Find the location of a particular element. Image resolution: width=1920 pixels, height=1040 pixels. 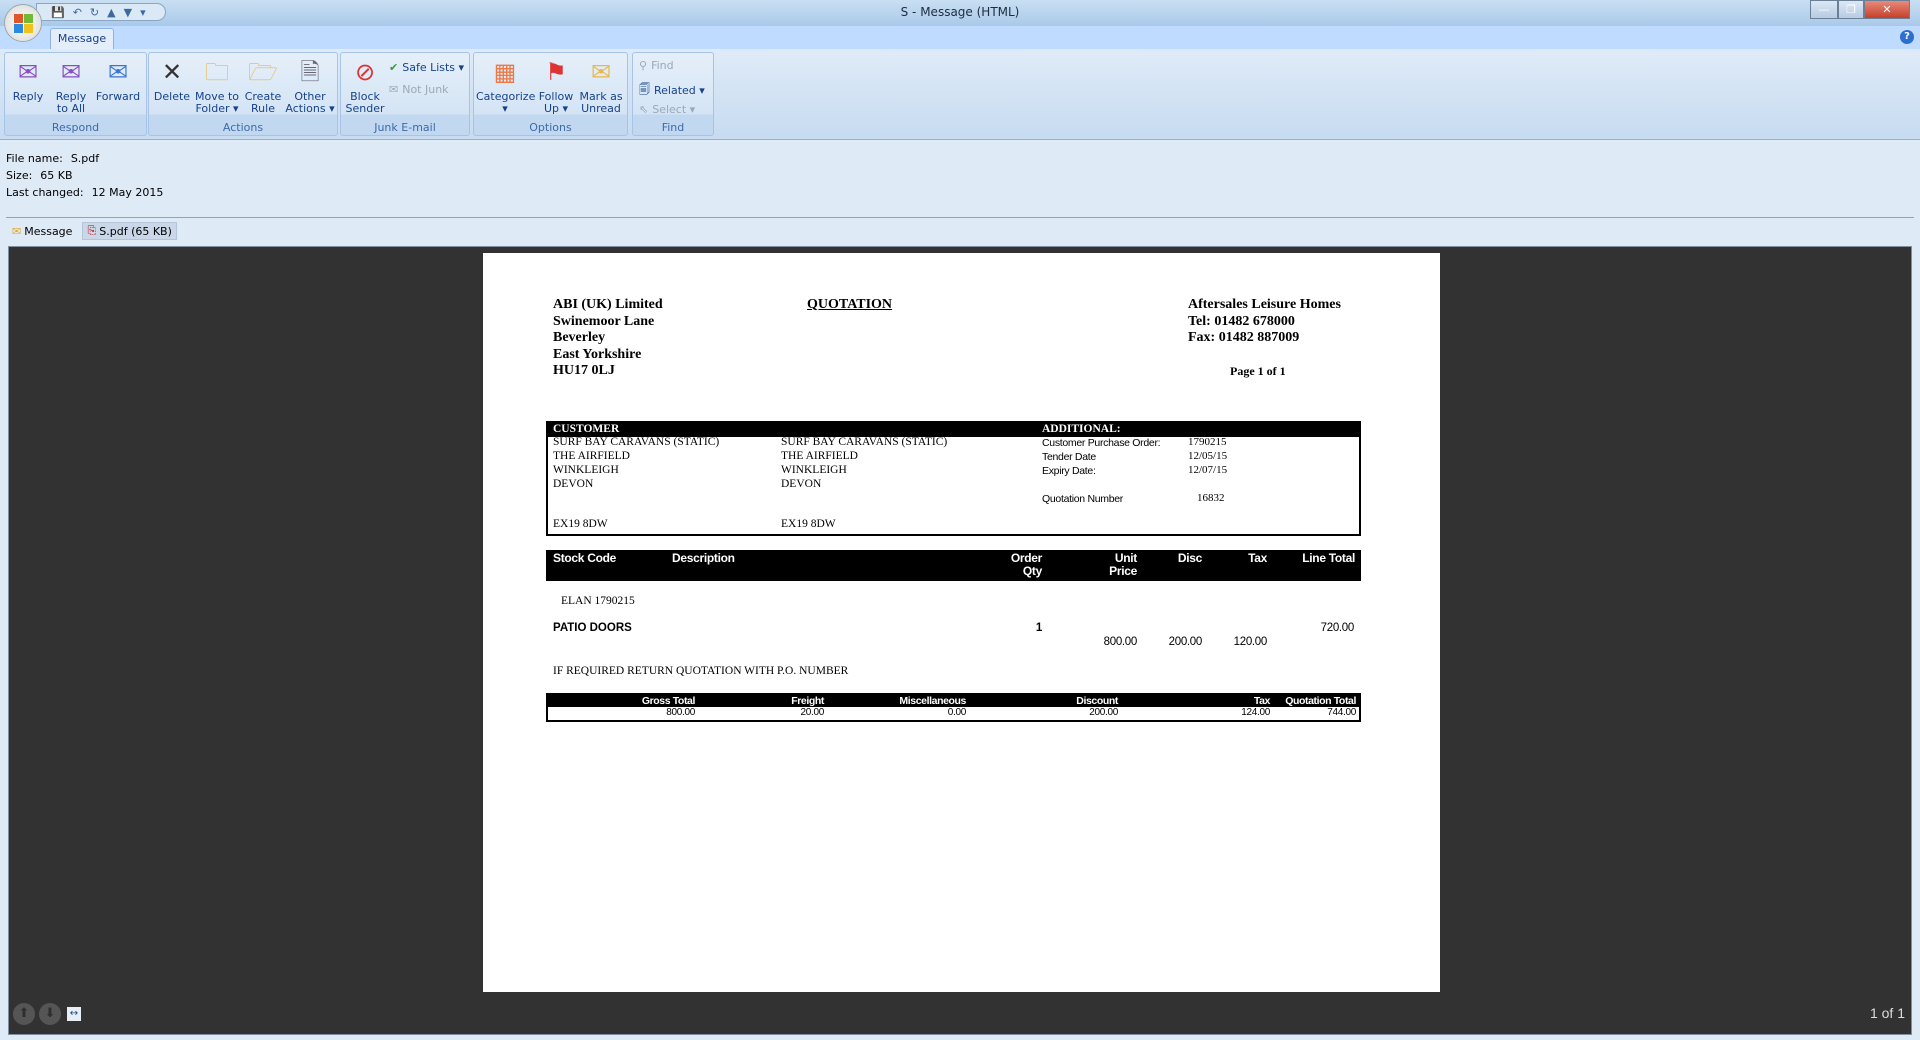

po-value: 1790215 is located at coordinates (1207, 442).